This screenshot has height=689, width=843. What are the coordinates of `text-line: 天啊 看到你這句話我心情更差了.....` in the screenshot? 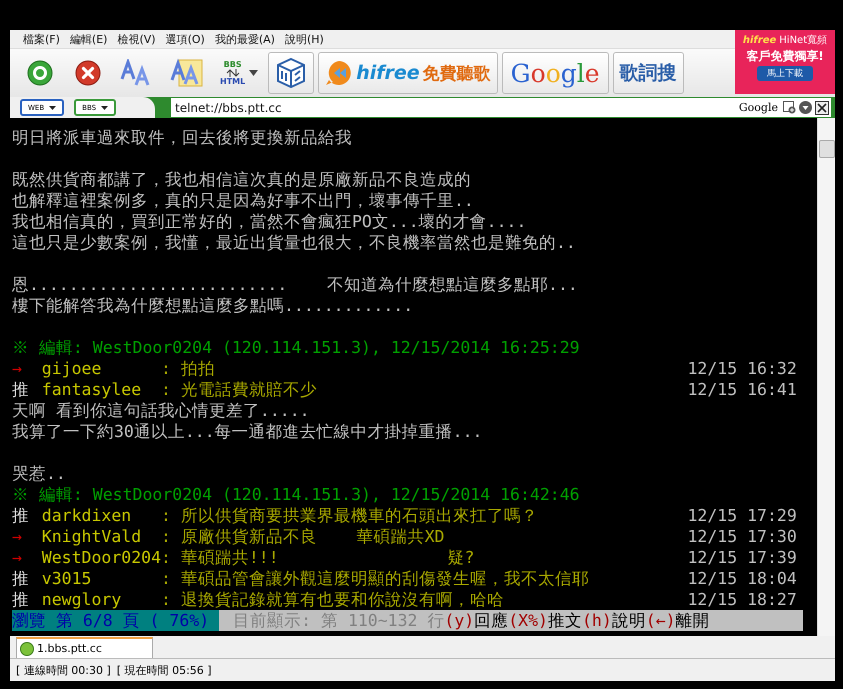 It's located at (161, 410).